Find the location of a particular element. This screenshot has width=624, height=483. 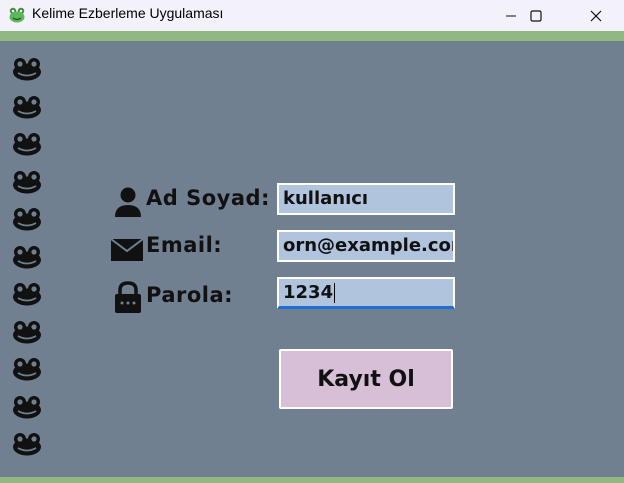

maximize-icon is located at coordinates (536, 15).